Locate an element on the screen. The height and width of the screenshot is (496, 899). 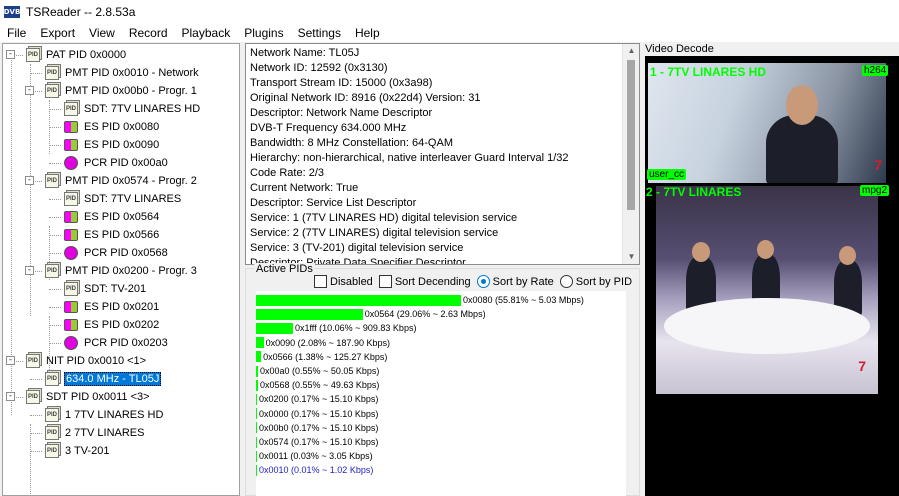
pid-rate-row: 0x0574 (0.17% ~ 15.10 Kbps) is located at coordinates (317, 442).